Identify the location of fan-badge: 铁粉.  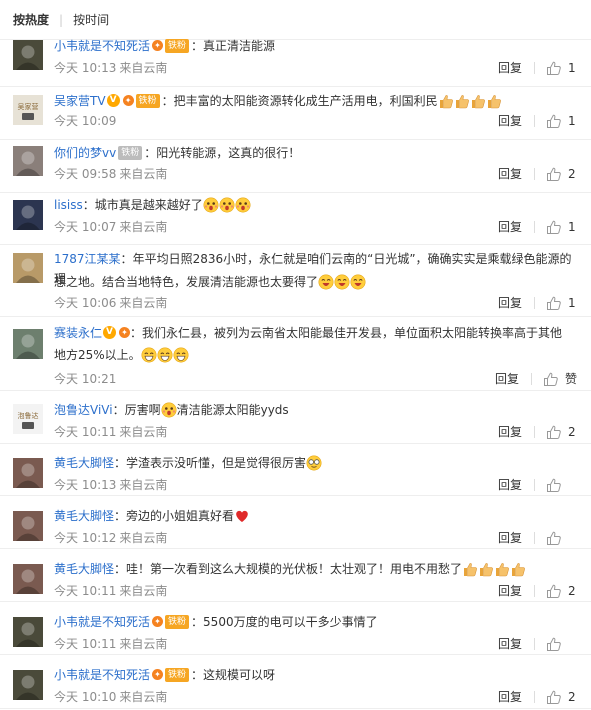
(177, 45).